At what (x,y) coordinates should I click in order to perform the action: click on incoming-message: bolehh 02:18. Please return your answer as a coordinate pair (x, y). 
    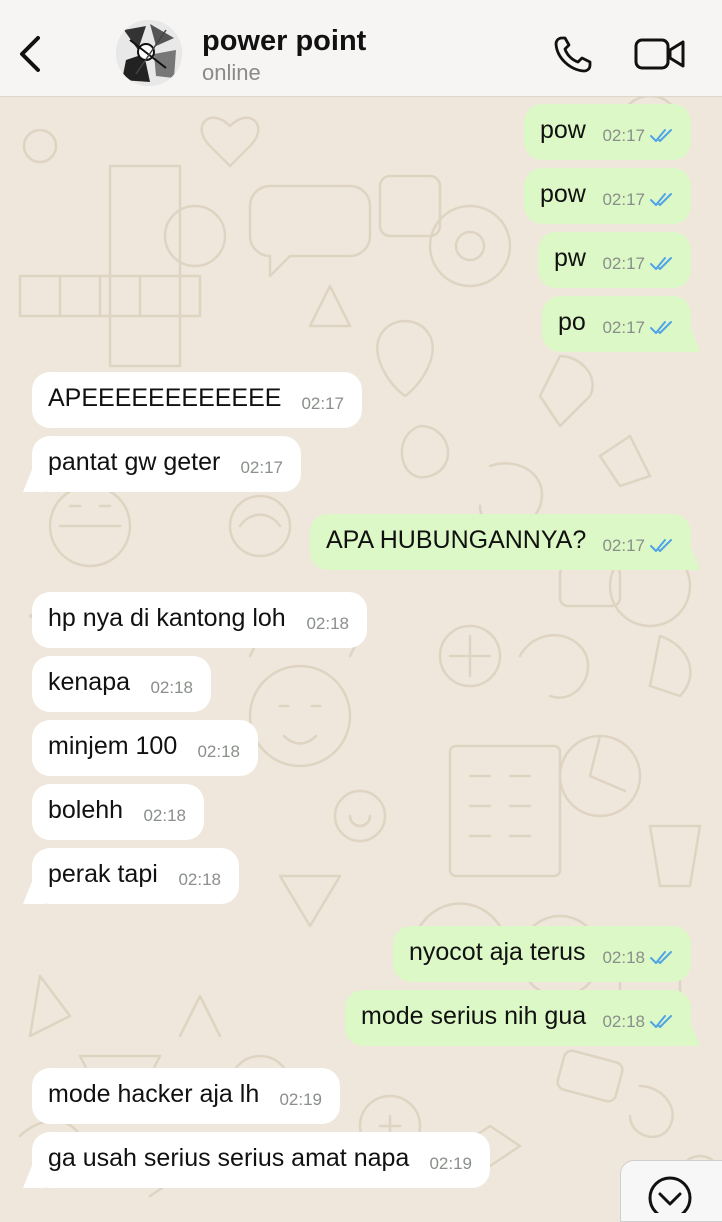
    Looking at the image, I should click on (118, 812).